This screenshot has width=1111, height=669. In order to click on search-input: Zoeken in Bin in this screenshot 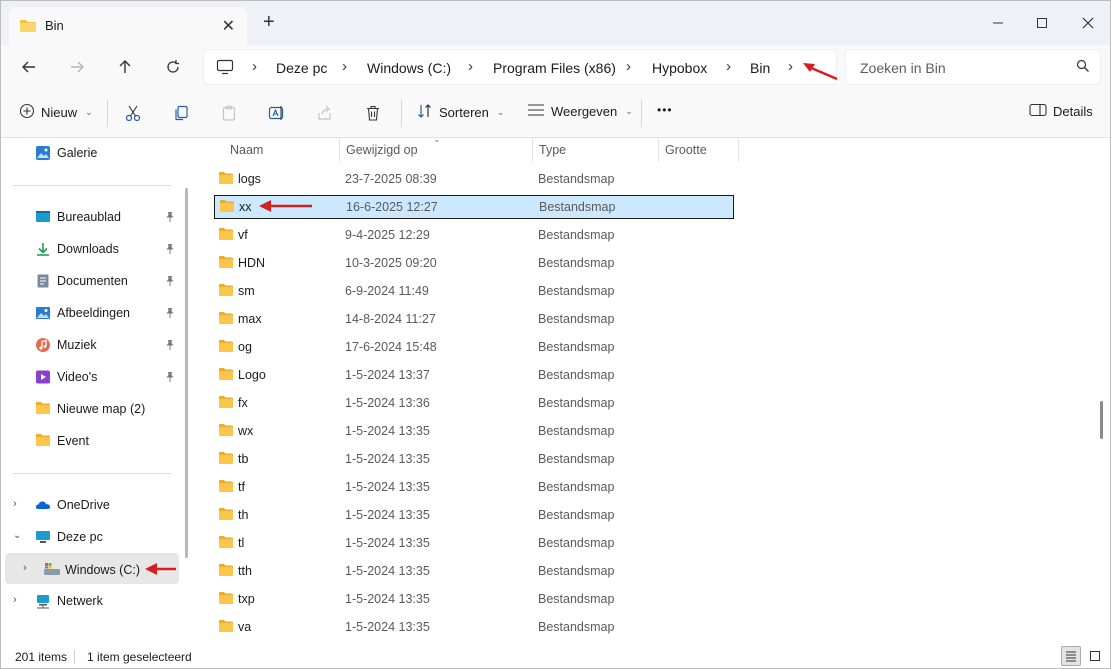, I will do `click(973, 67)`.